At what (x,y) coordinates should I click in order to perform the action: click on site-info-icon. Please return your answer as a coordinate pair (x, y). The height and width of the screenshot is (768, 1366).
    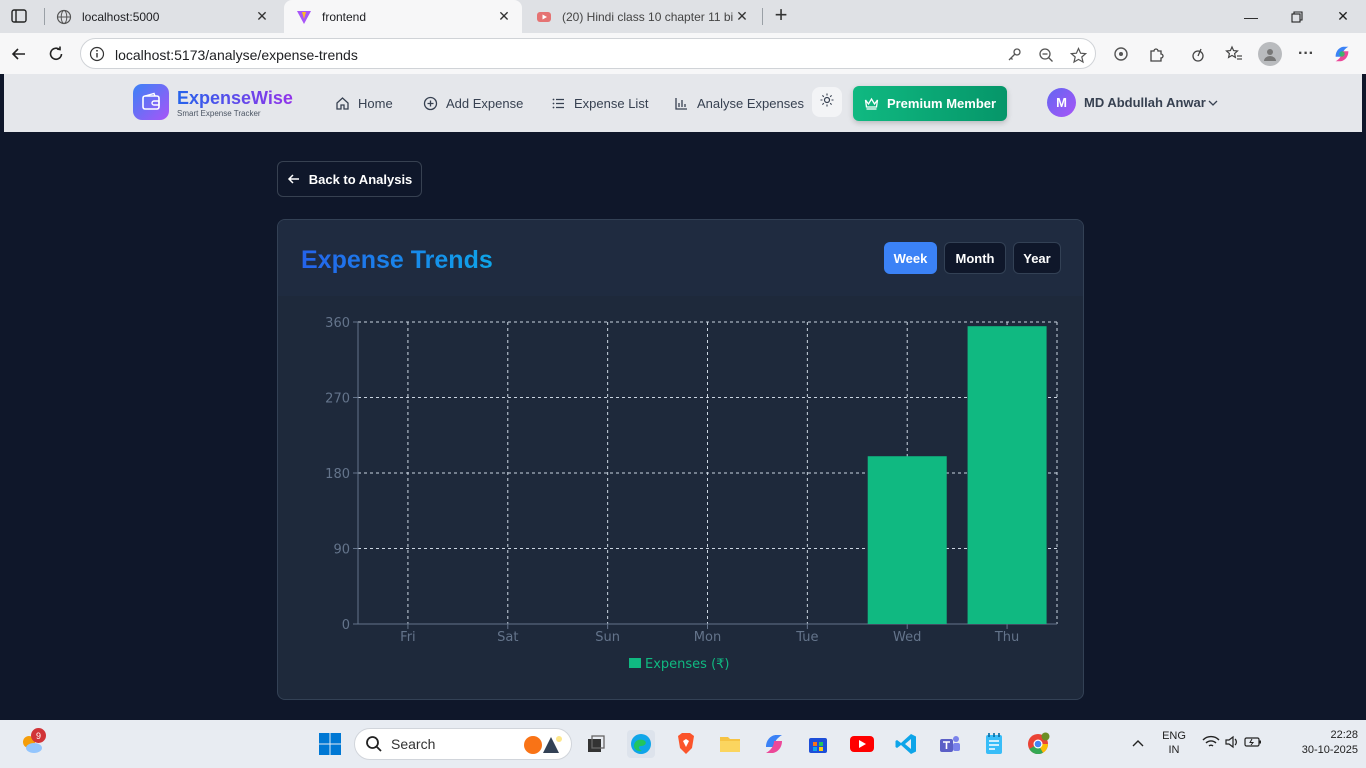
    Looking at the image, I should click on (97, 54).